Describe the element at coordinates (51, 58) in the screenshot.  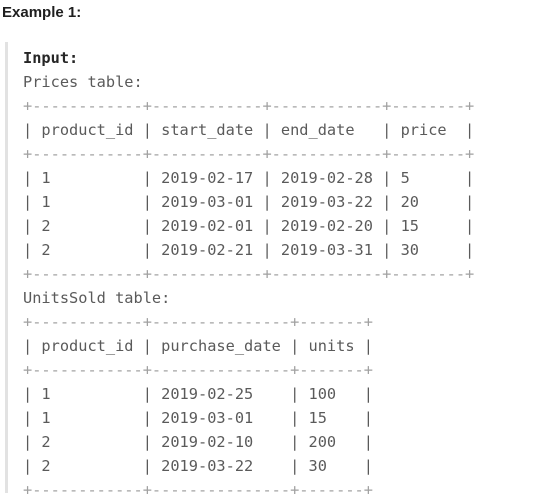
I see `input-label: Input:` at that location.